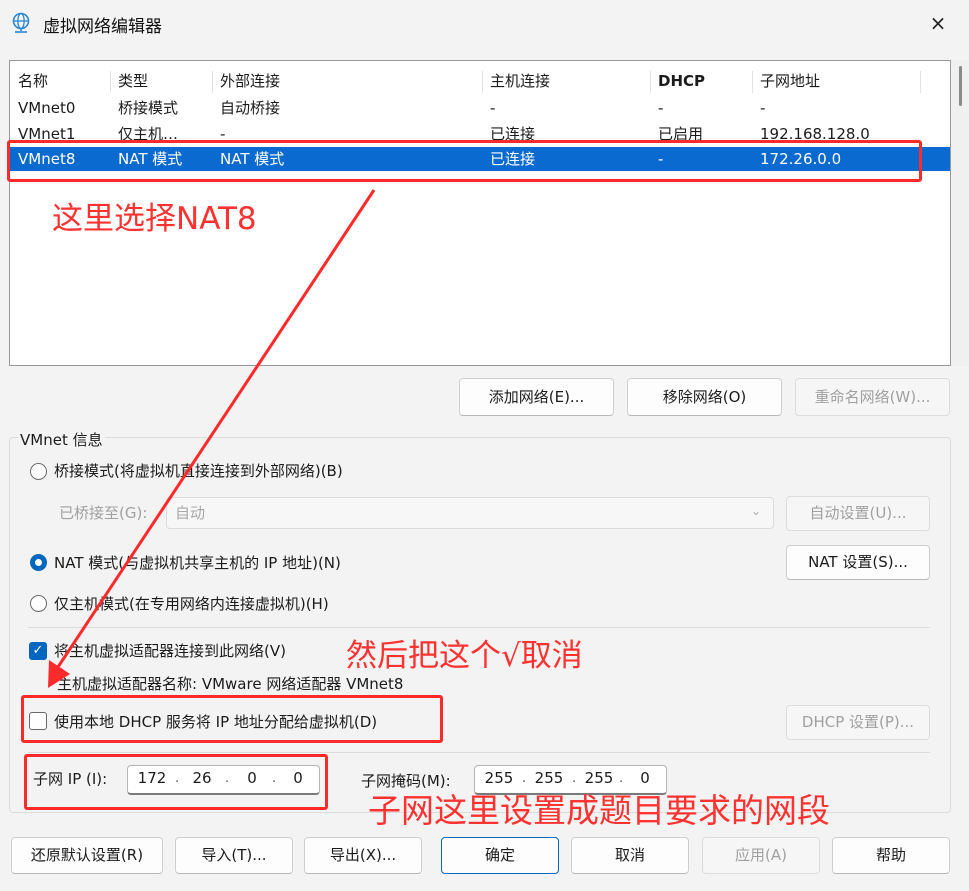 The width and height of the screenshot is (969, 891). What do you see at coordinates (891, 855) in the screenshot?
I see `help-button: 帮助` at bounding box center [891, 855].